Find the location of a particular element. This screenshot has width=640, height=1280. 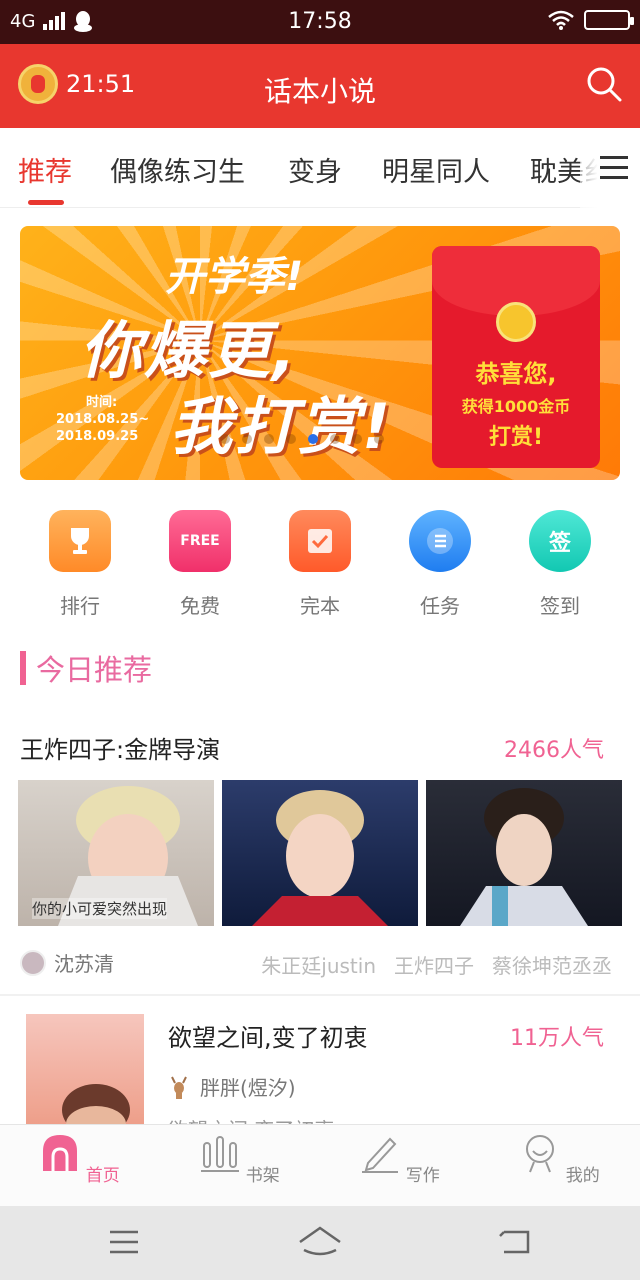

free-sign-text: FREE is located at coordinates (200, 541).